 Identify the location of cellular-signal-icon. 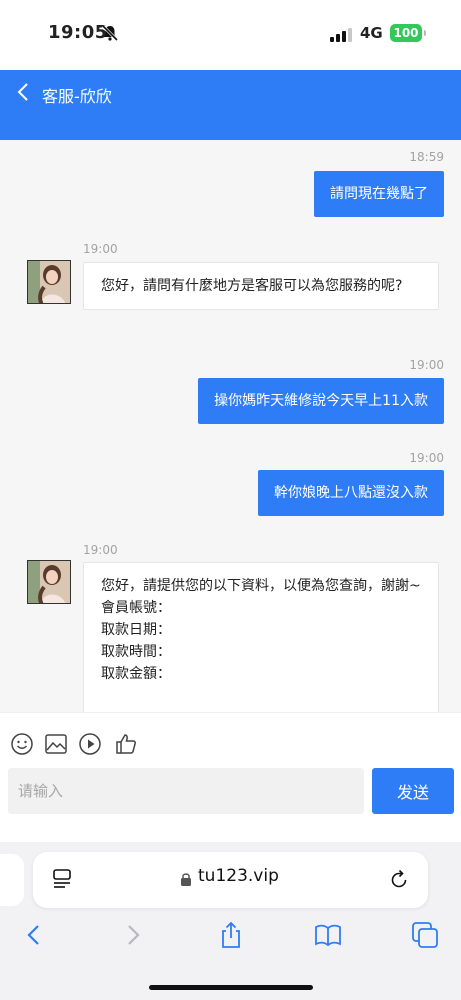
(341, 35).